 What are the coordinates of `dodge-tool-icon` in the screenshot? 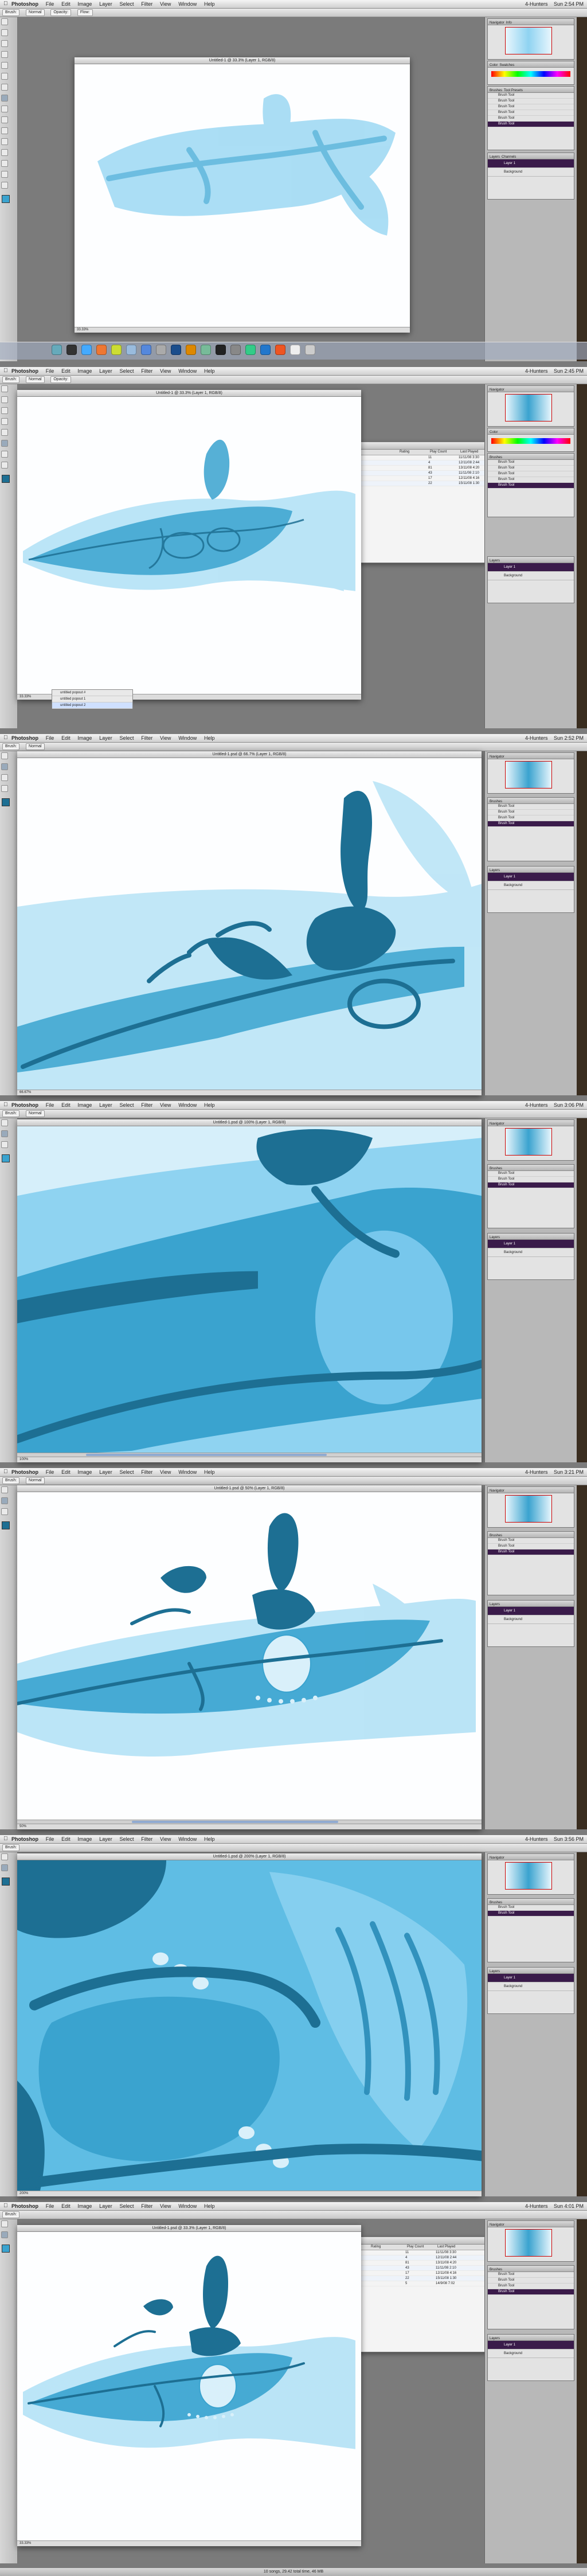 It's located at (4, 163).